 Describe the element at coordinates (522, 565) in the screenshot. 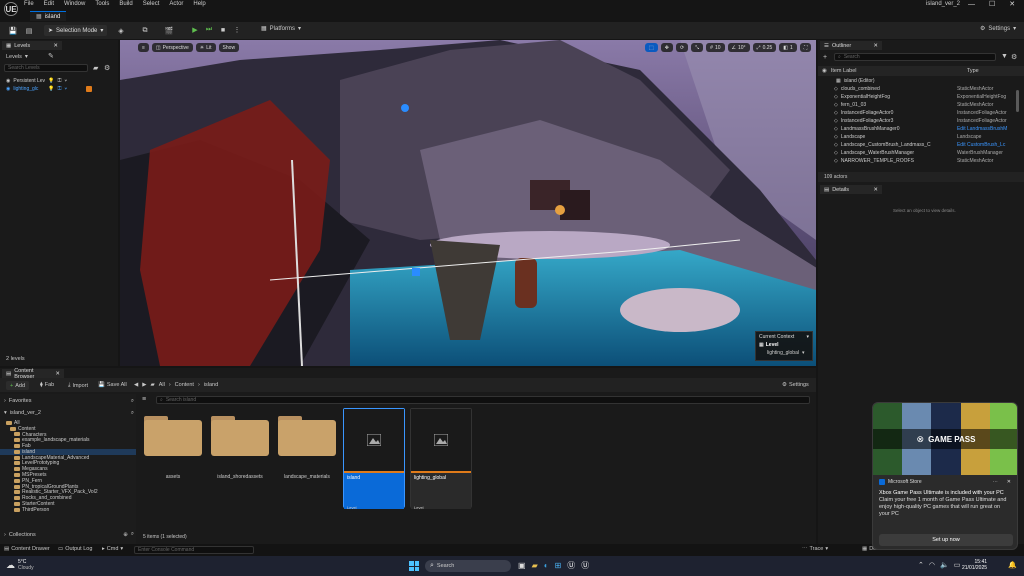

I see `task-view-icon: ▣` at that location.